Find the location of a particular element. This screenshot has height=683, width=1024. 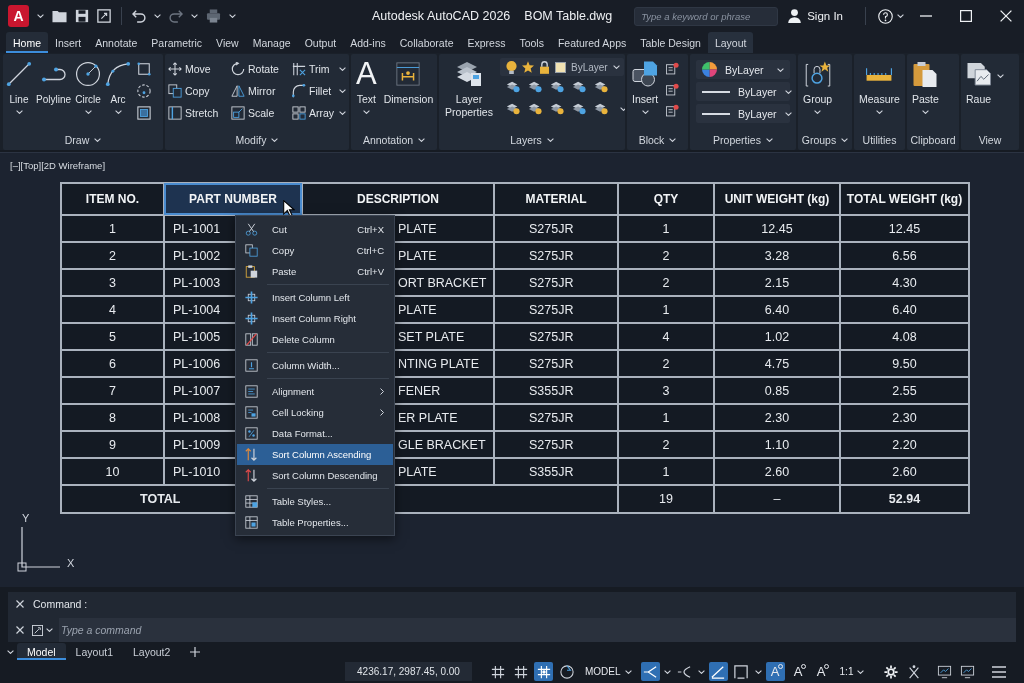

ribbon-button: Arc is located at coordinates (118, 93).